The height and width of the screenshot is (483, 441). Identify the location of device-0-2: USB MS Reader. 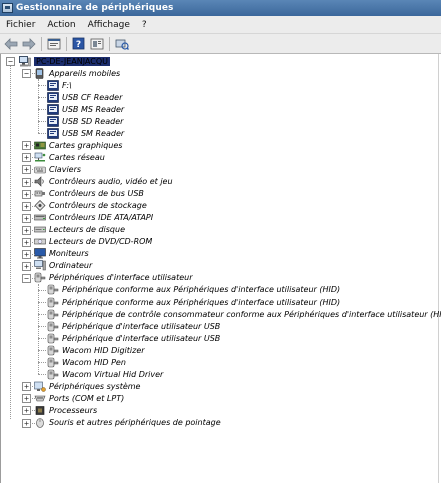
(85, 109).